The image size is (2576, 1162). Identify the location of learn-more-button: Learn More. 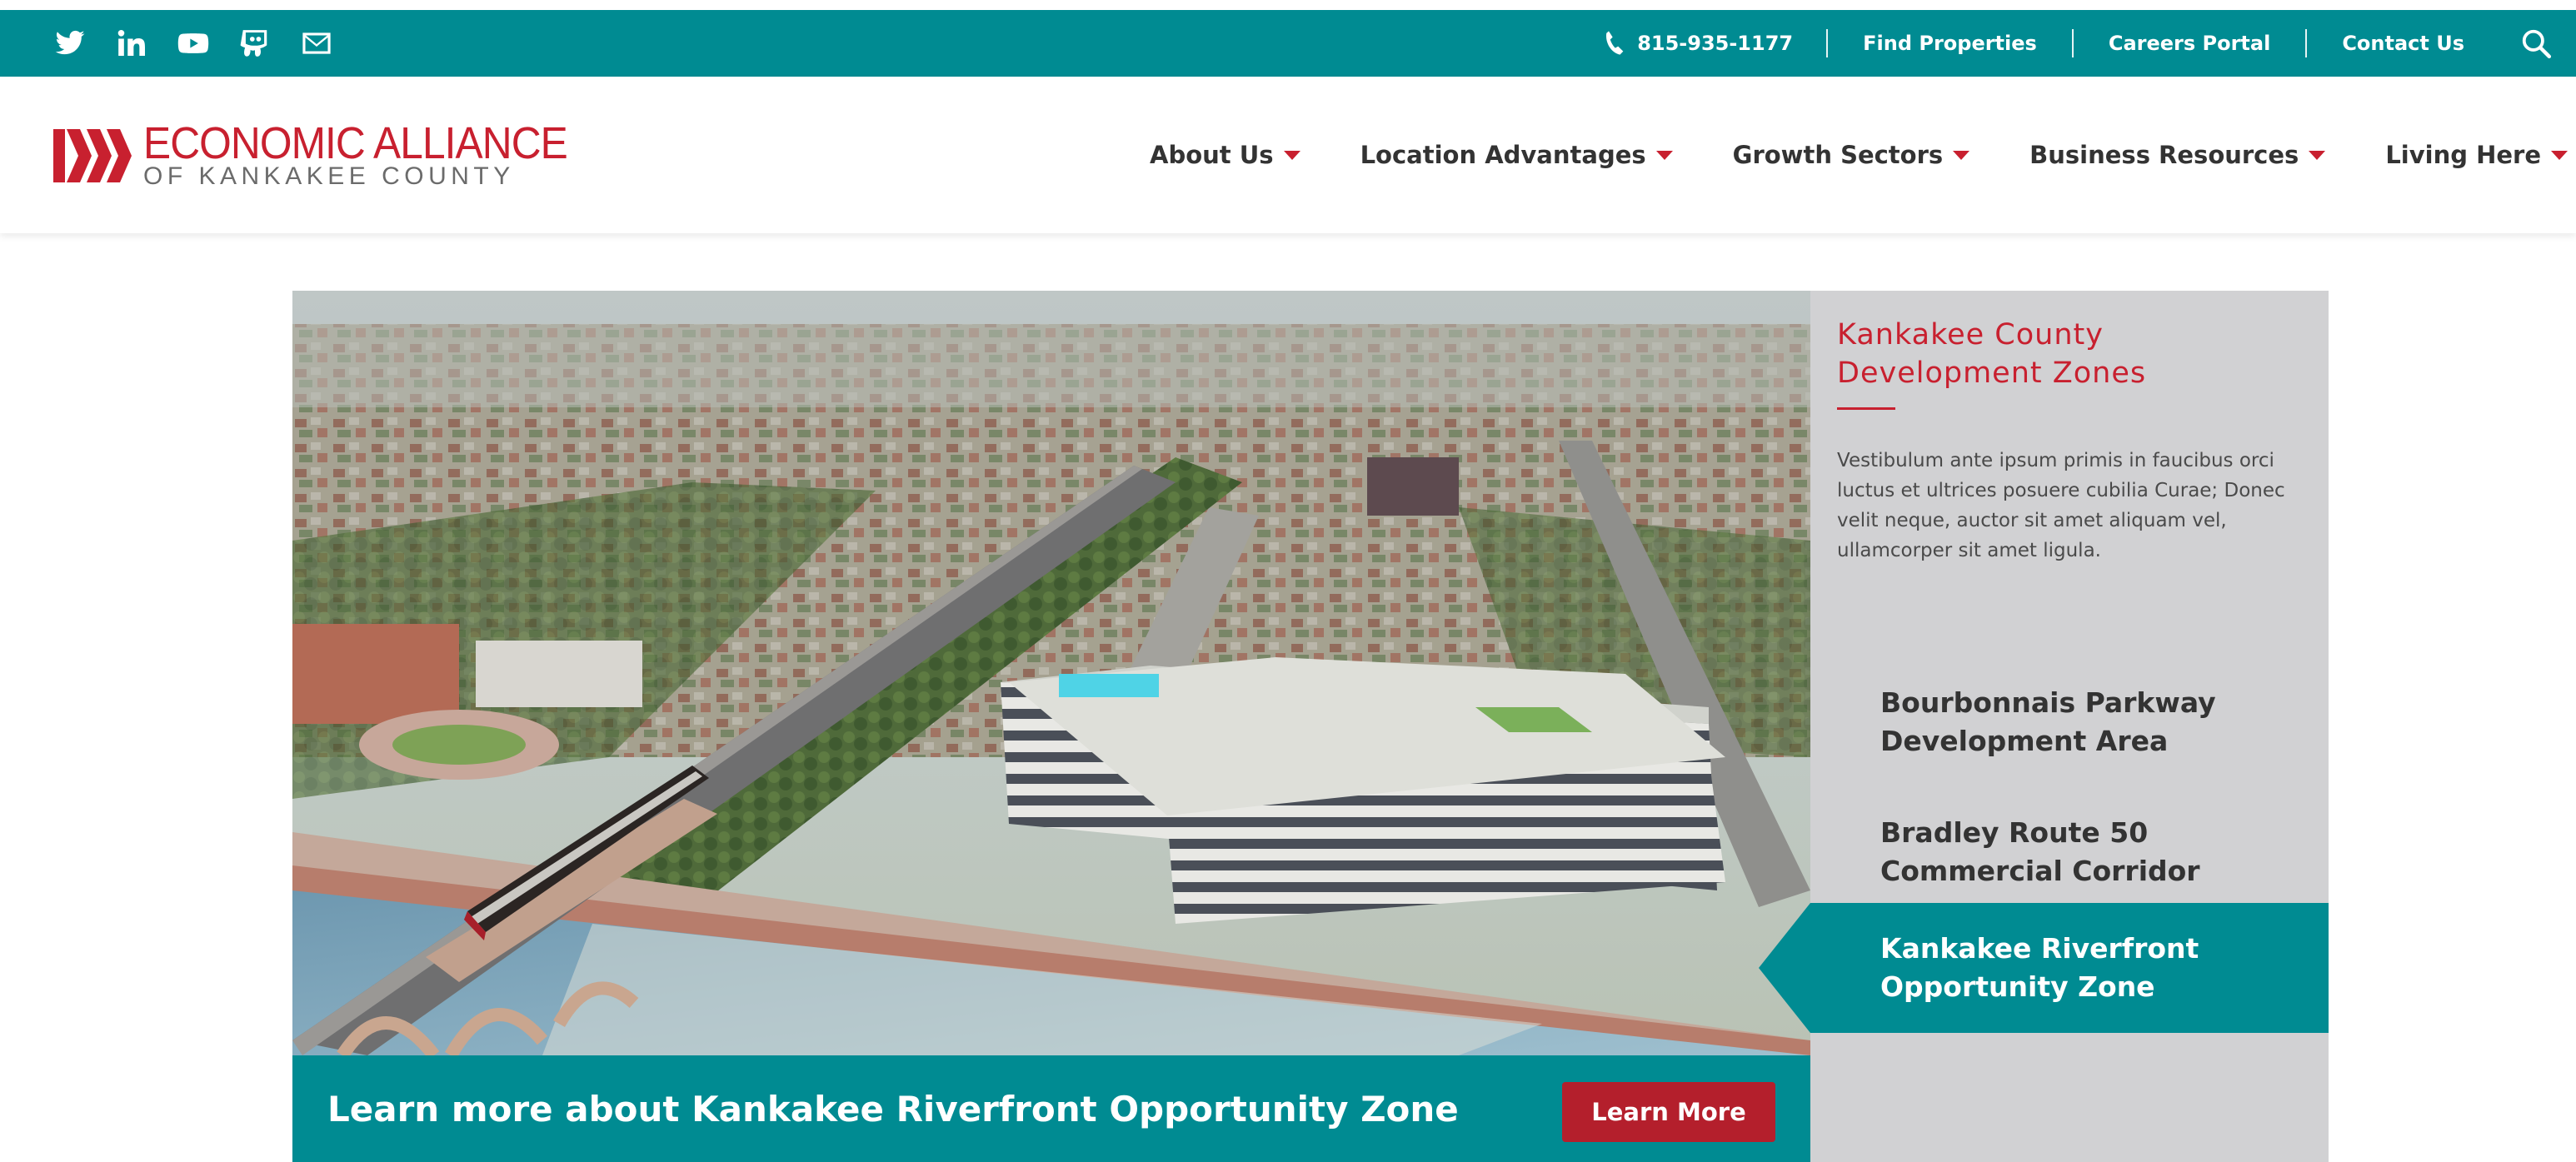
(1668, 1112).